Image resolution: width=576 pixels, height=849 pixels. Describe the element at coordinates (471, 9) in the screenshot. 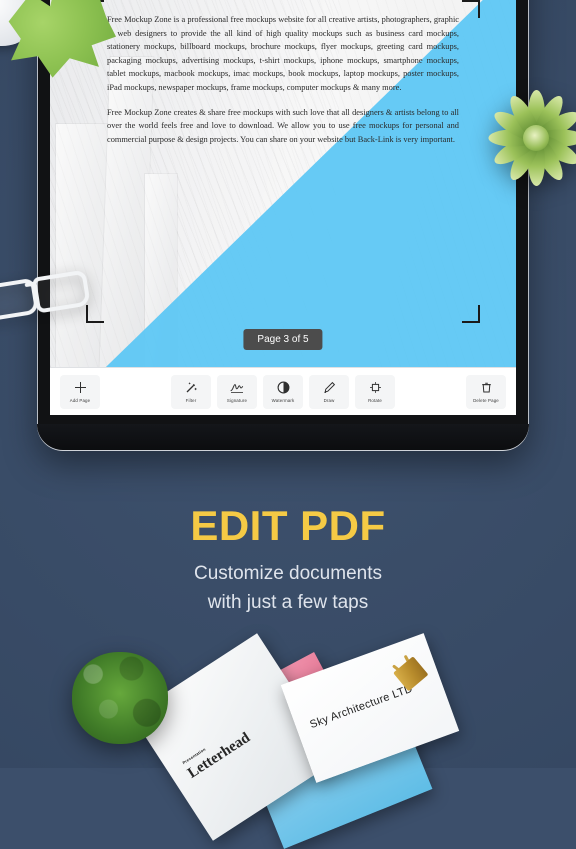

I see `crop-mark-top-right` at that location.